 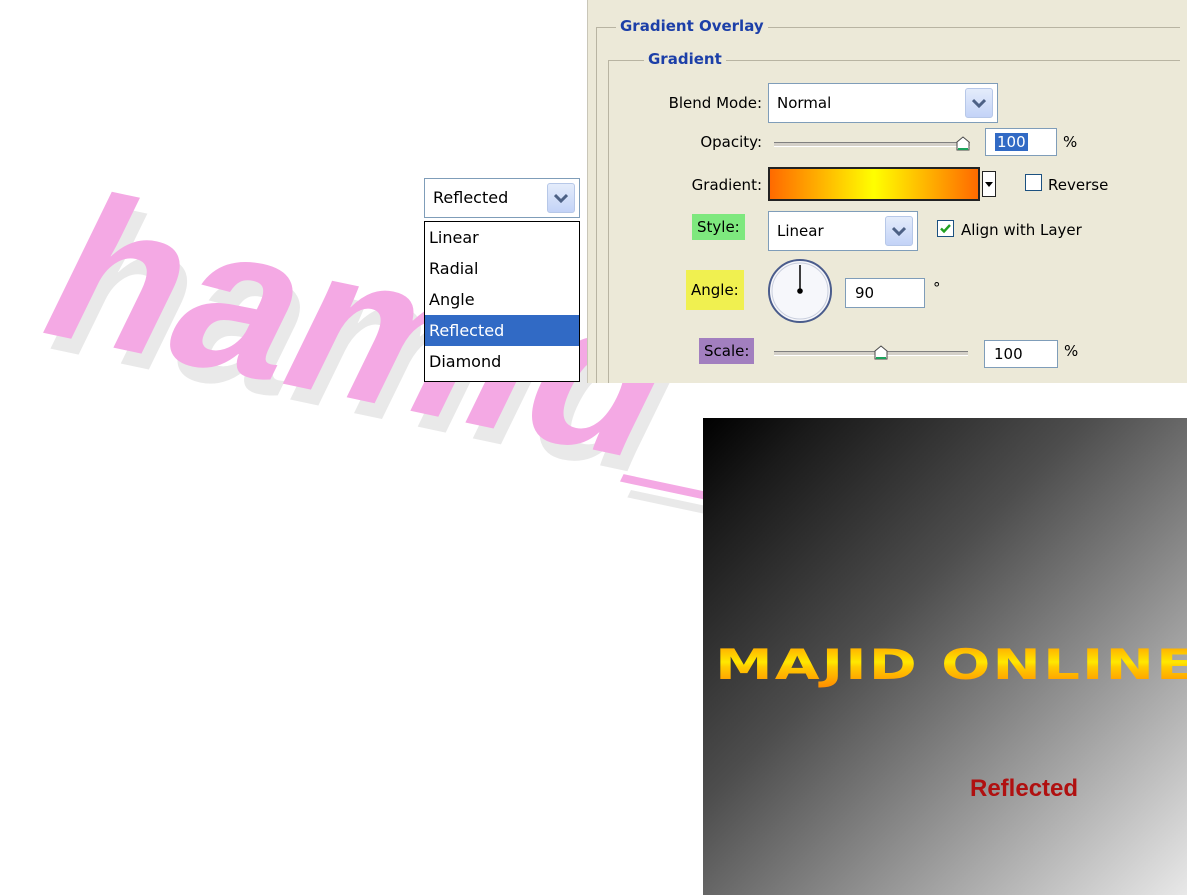 What do you see at coordinates (874, 184) in the screenshot?
I see `gradient-swatch` at bounding box center [874, 184].